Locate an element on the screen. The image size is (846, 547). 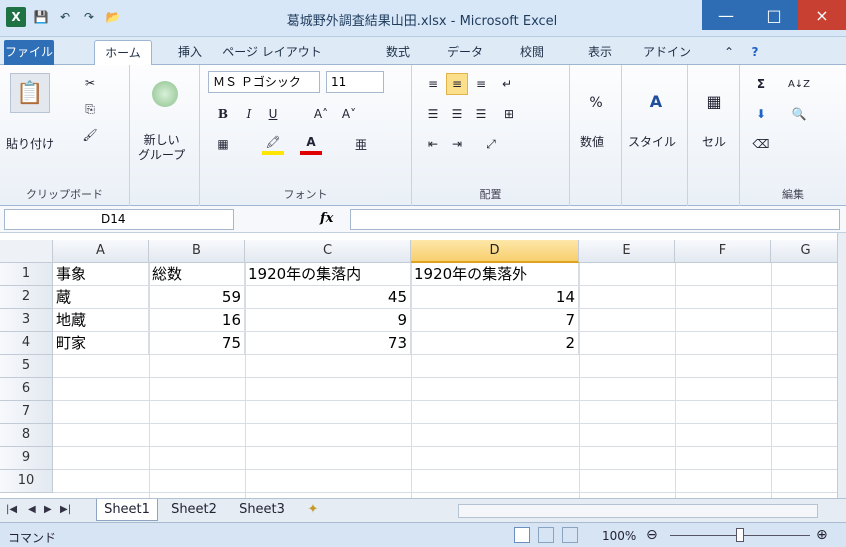
column-header-e: E is located at coordinates (627, 251).